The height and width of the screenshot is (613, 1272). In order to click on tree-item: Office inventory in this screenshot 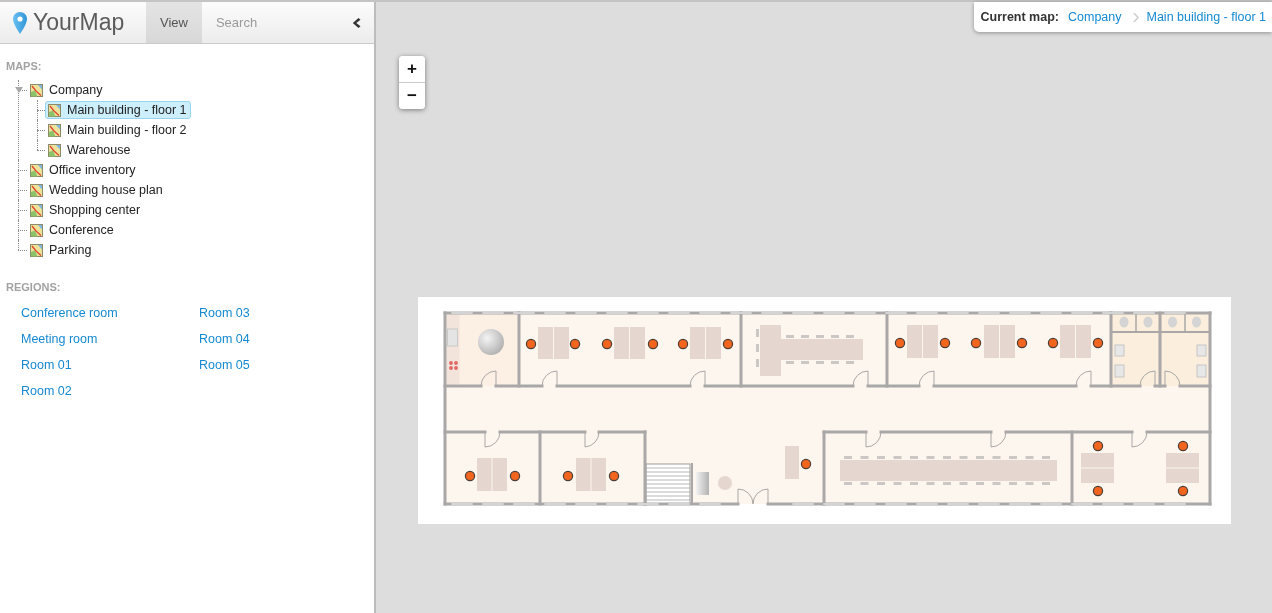, I will do `click(83, 170)`.